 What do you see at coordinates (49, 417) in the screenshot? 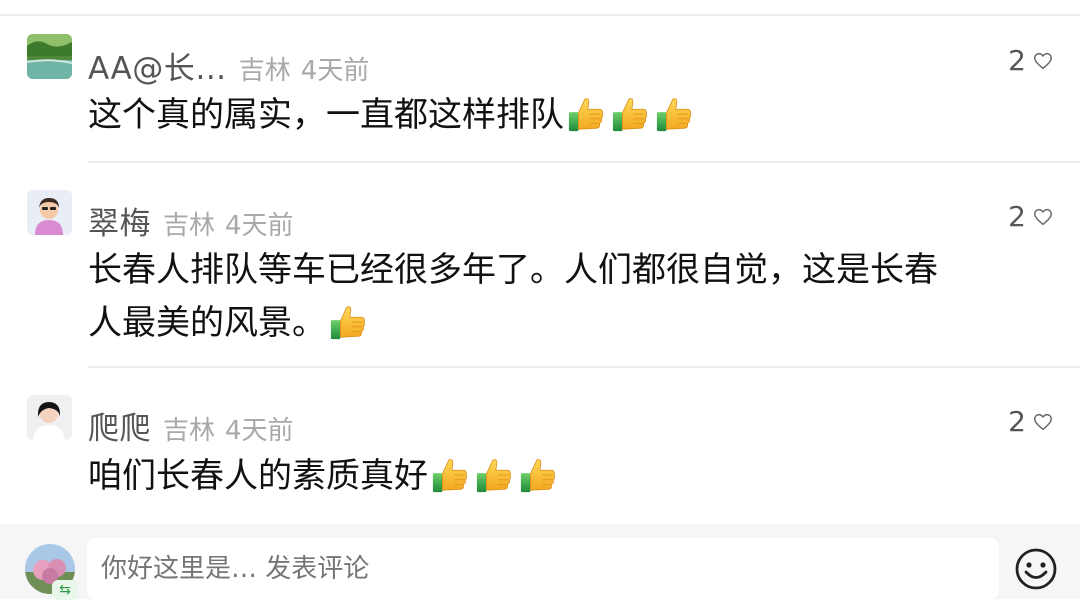
I see `woman-portrait-avatar` at bounding box center [49, 417].